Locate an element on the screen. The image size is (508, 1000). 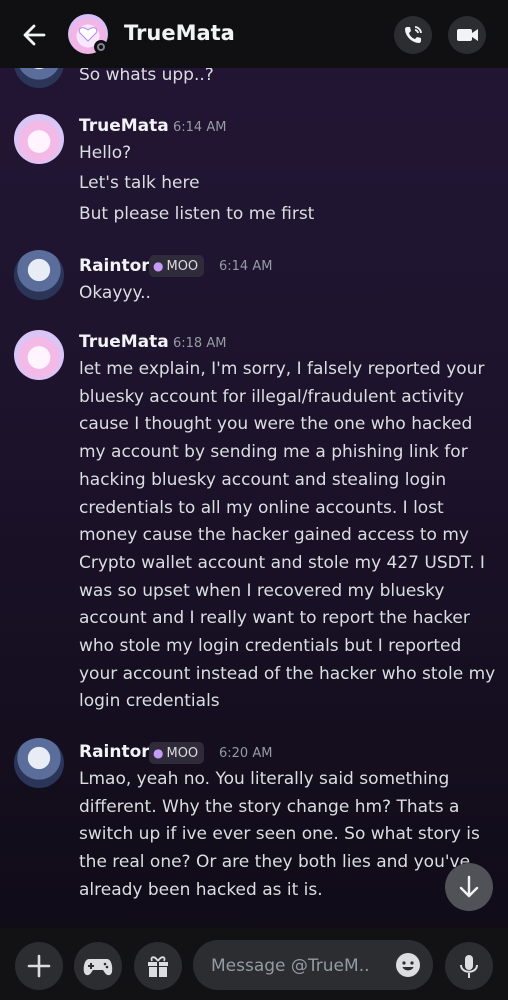
video-camera-icon is located at coordinates (467, 35).